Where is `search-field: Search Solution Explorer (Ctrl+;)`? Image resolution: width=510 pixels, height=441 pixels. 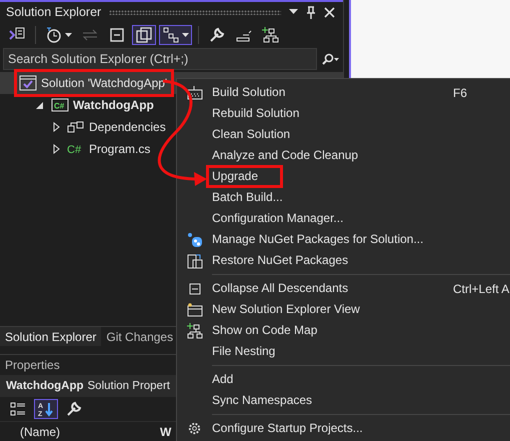
search-field: Search Solution Explorer (Ctrl+;) is located at coordinates (160, 59).